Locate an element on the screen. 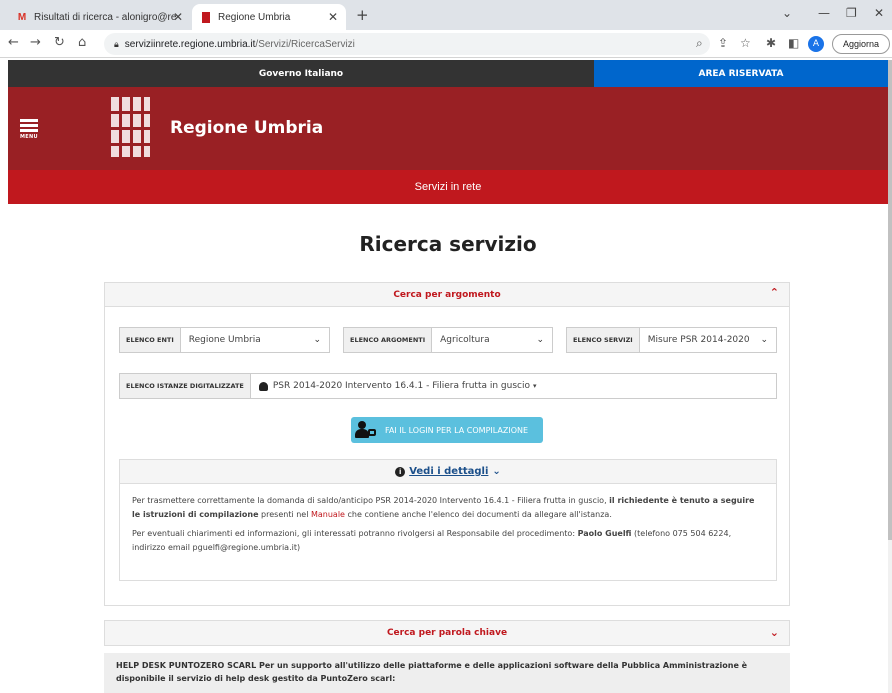 The width and height of the screenshot is (892, 693). tab-regione-umbria: Regione Umbria ✕ is located at coordinates (269, 17).